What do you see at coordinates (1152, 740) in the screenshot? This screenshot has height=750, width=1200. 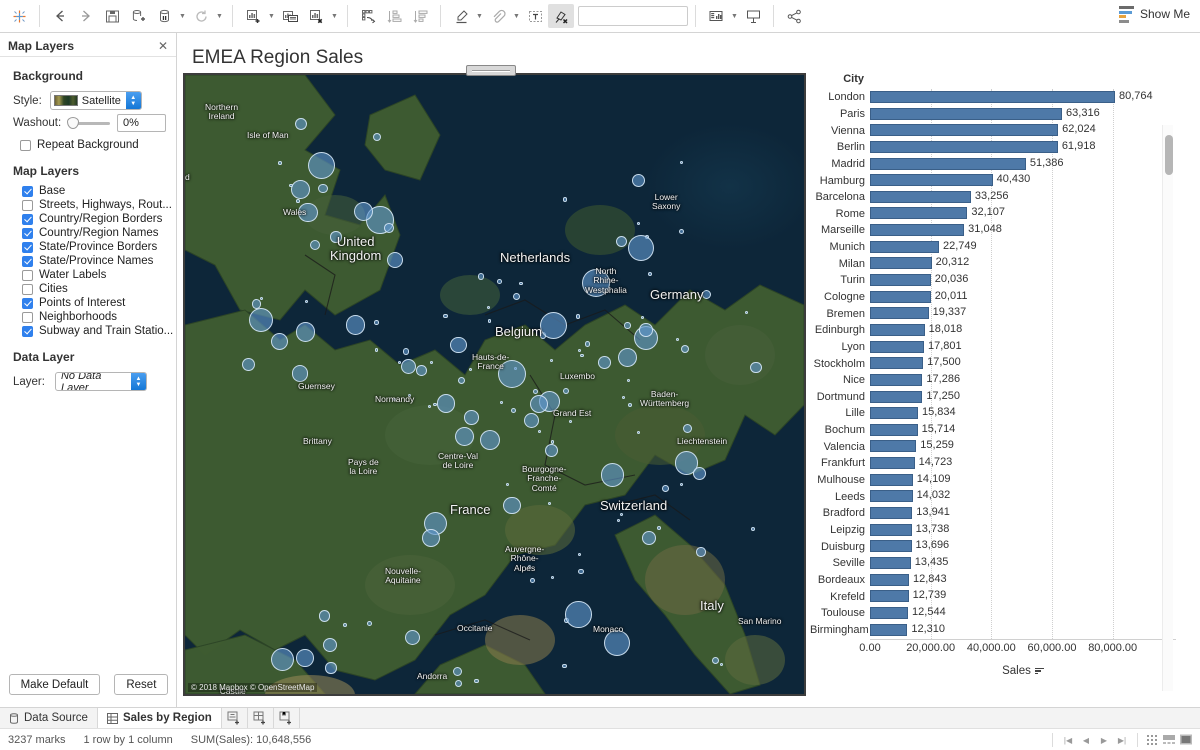 I see `view-mode-dots-icon` at bounding box center [1152, 740].